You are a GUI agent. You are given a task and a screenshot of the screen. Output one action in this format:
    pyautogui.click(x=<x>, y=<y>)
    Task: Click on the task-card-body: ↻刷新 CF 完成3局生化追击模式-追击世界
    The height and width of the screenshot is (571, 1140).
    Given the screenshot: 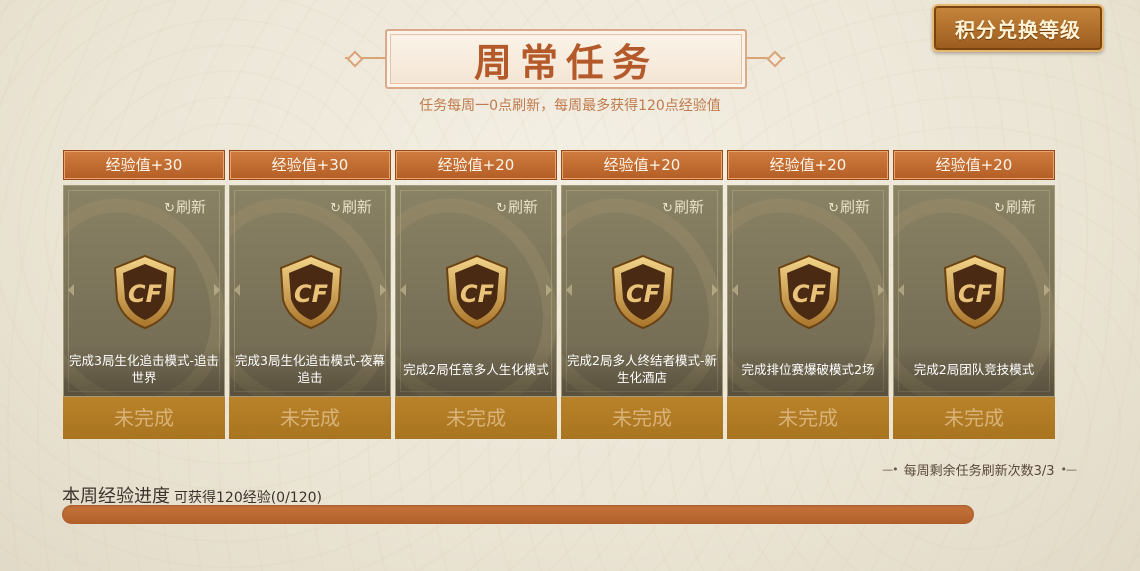 What is the action you would take?
    pyautogui.click(x=144, y=291)
    